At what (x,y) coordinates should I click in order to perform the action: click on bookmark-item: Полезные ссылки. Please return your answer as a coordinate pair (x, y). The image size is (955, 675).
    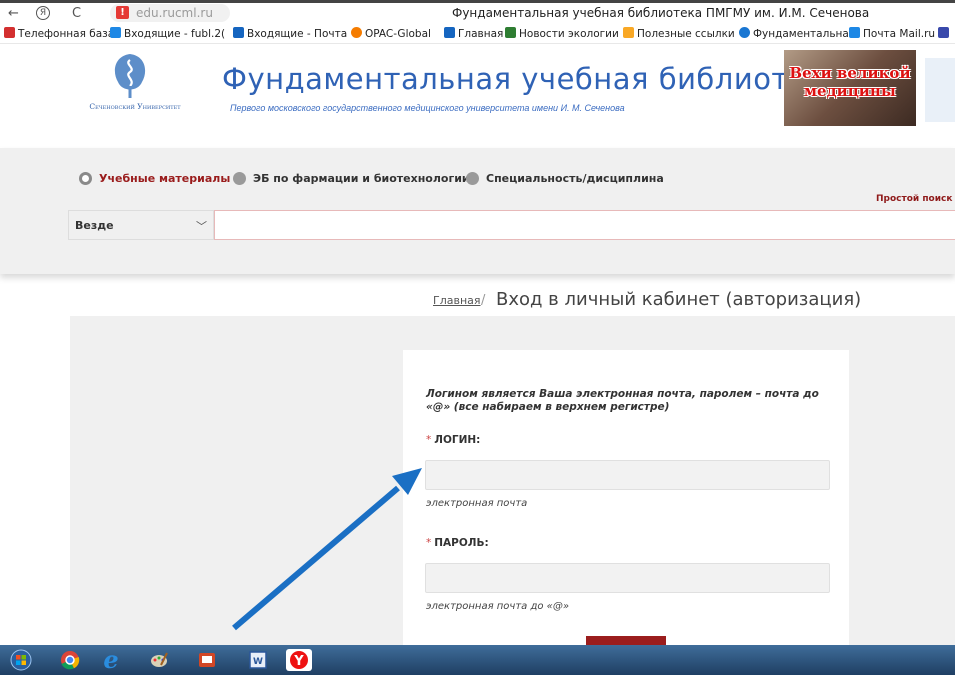
    Looking at the image, I should click on (679, 33).